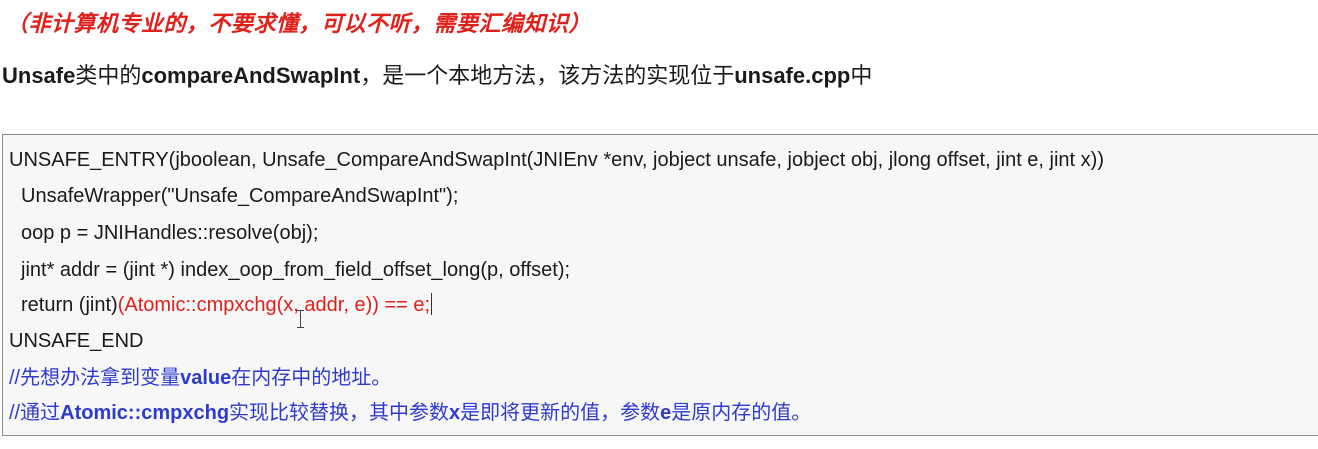  I want to click on intro-method-name: compareAndSwapInt, so click(251, 75).